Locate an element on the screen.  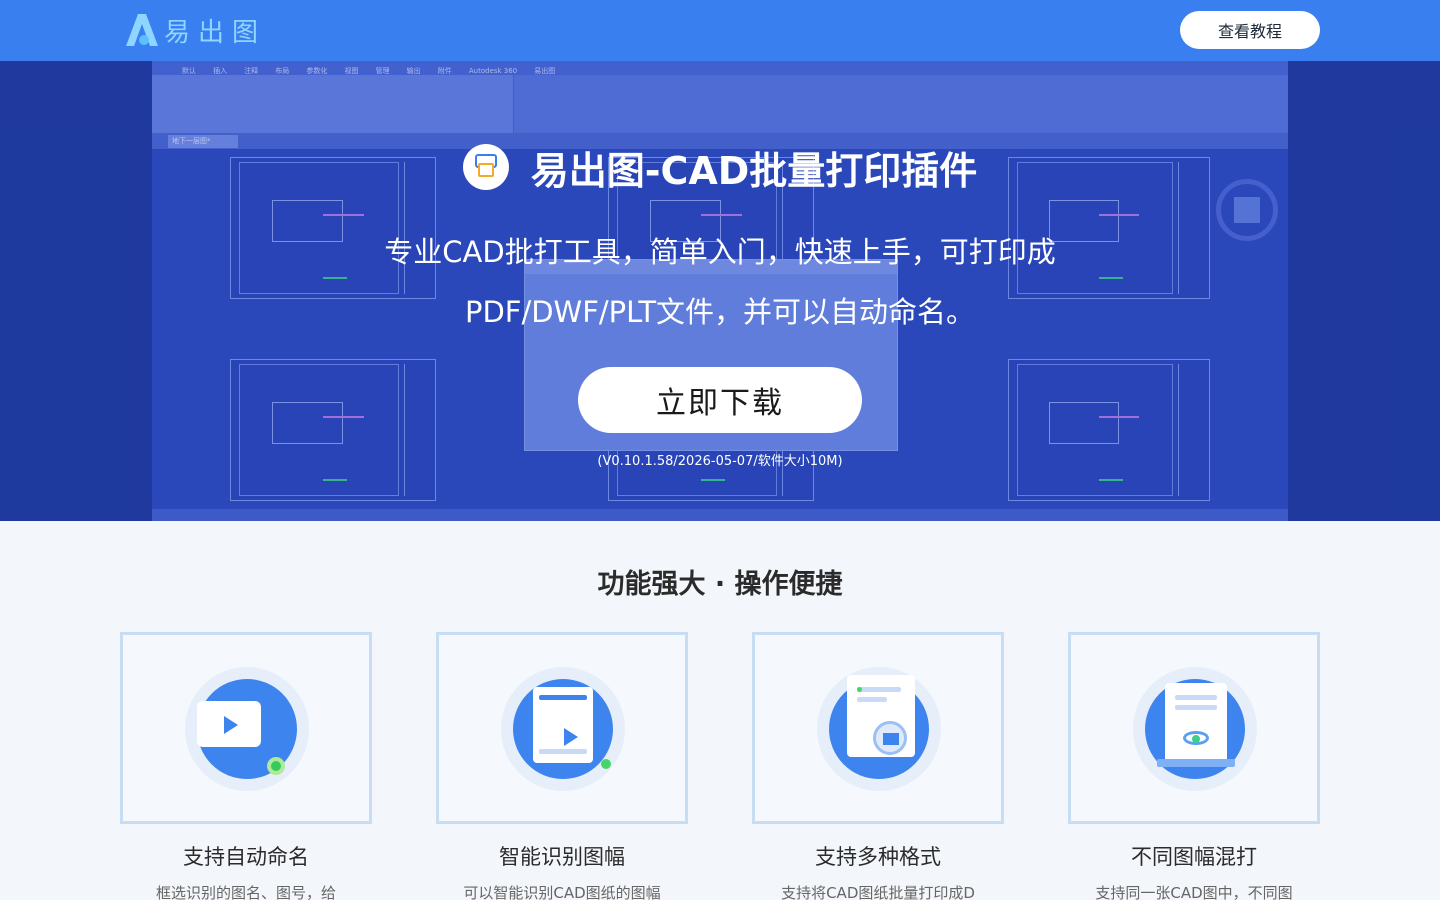
hero-subtitle-line1: 专业CAD批打工具，简单入门，快速上手，可打印成 is located at coordinates (720, 252).